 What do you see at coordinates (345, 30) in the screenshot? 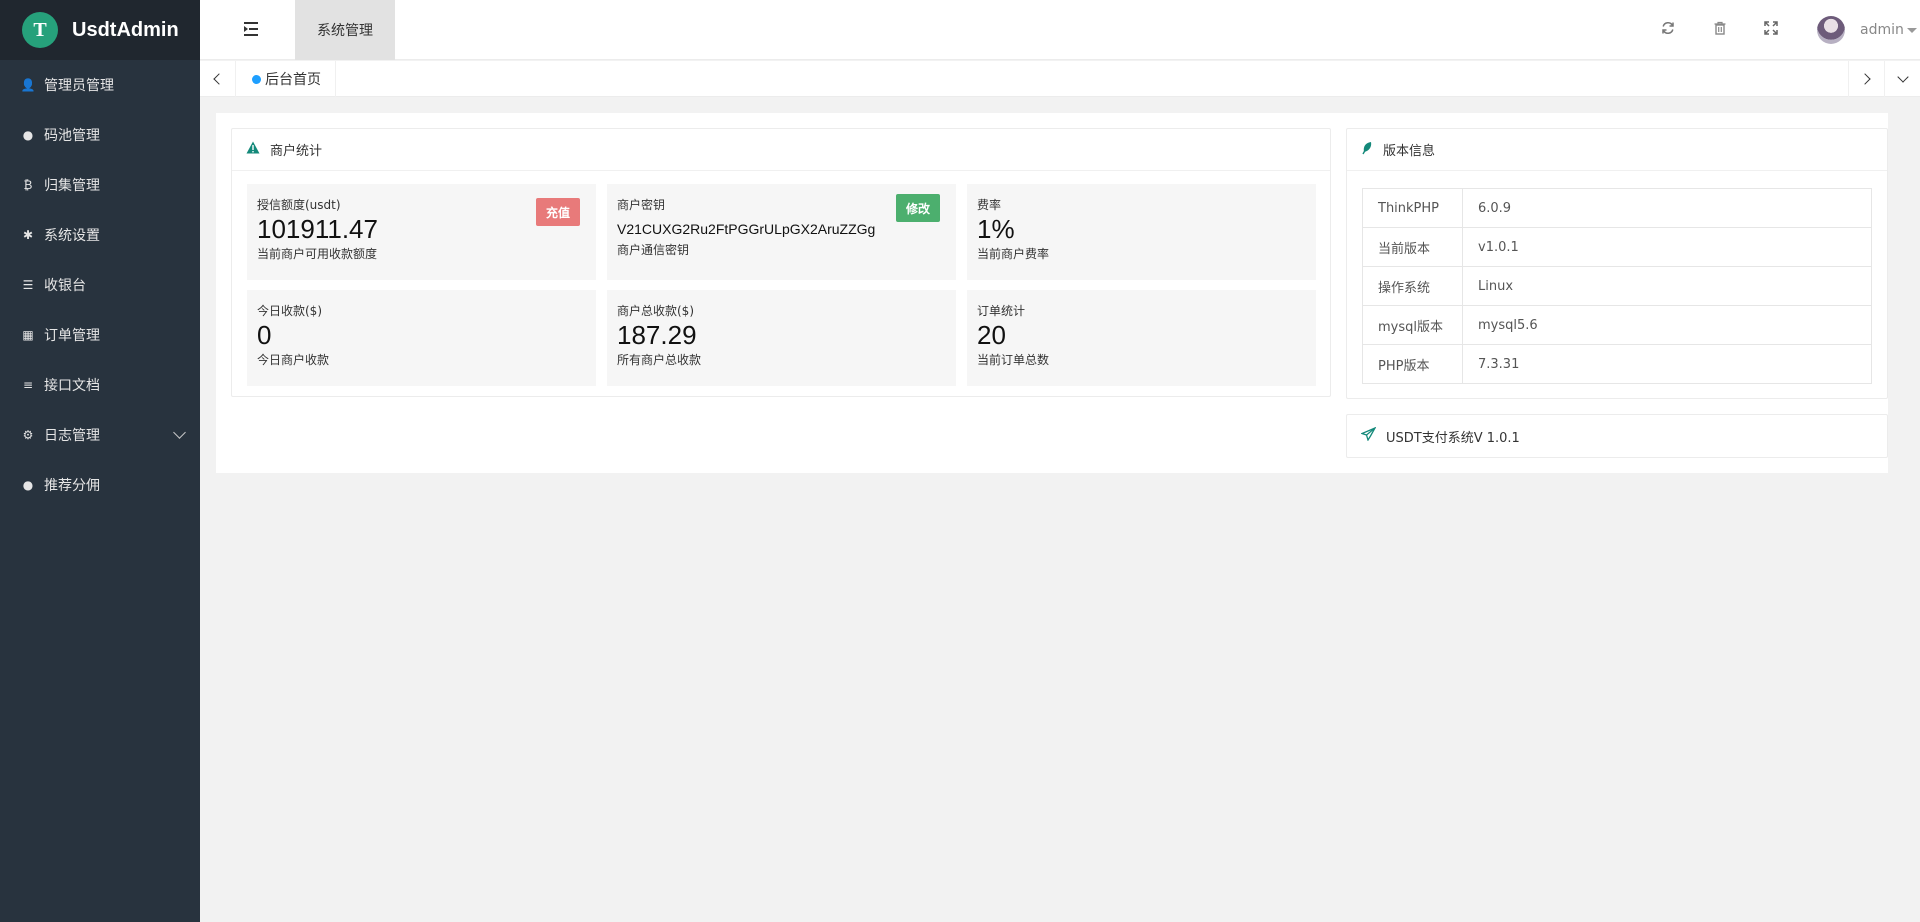
I see `tab-system-management: 系统管理` at bounding box center [345, 30].